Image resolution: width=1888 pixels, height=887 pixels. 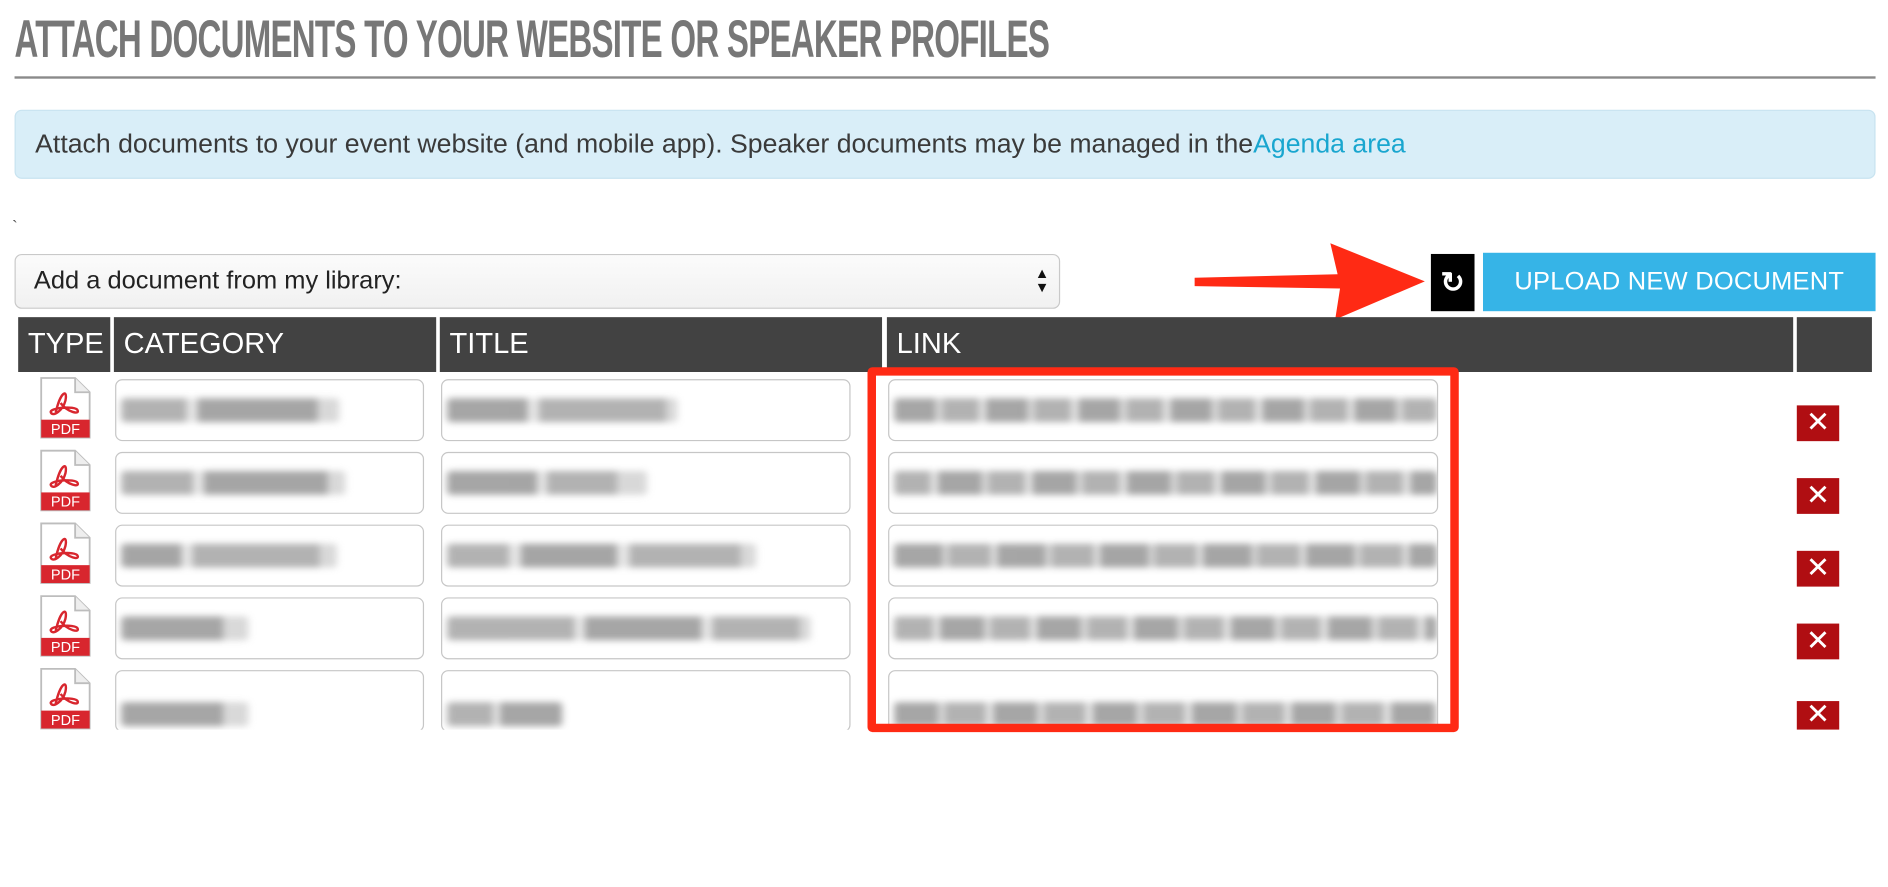 I want to click on column-header-category: CATEGORY, so click(x=275, y=344).